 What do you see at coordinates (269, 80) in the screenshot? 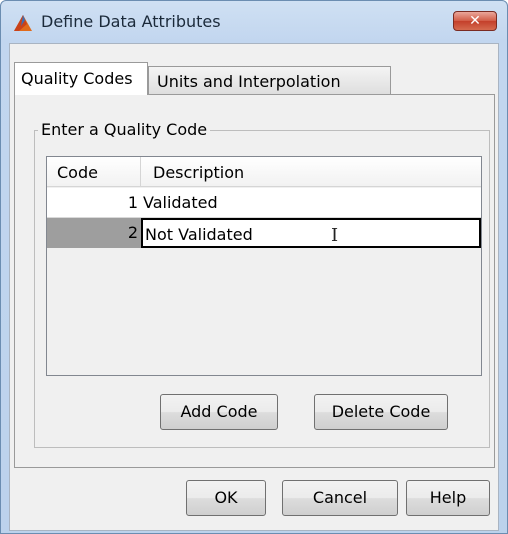
I see `tab-units-and-interpolation: Units and Interpolation` at bounding box center [269, 80].